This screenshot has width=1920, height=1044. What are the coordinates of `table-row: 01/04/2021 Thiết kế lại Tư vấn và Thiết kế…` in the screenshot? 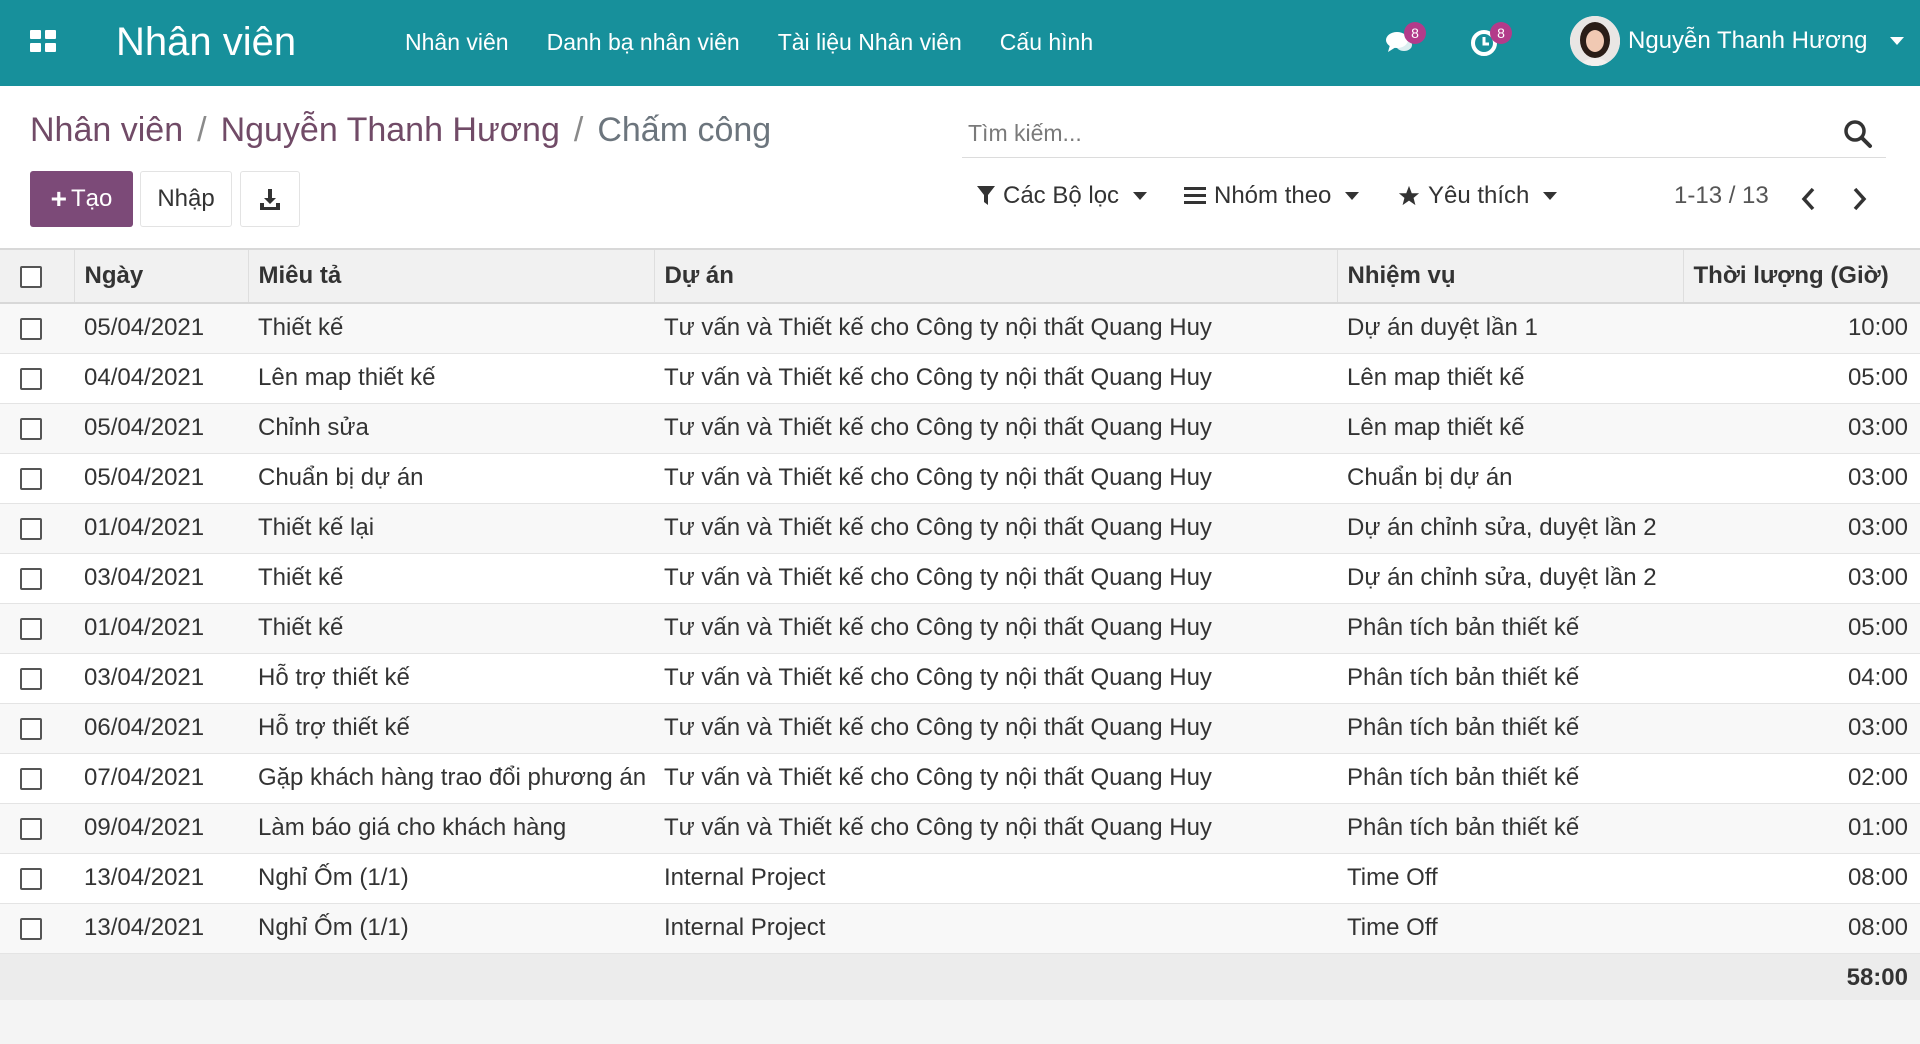 It's located at (960, 528).